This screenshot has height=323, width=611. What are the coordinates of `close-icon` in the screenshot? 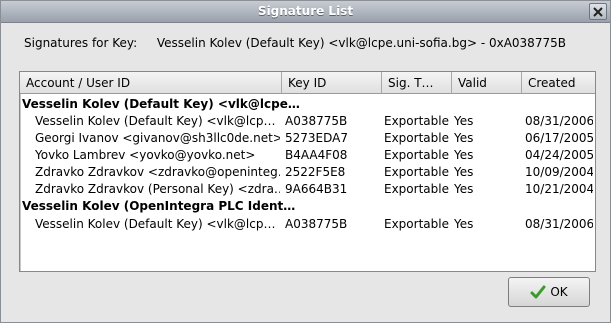 It's located at (598, 11).